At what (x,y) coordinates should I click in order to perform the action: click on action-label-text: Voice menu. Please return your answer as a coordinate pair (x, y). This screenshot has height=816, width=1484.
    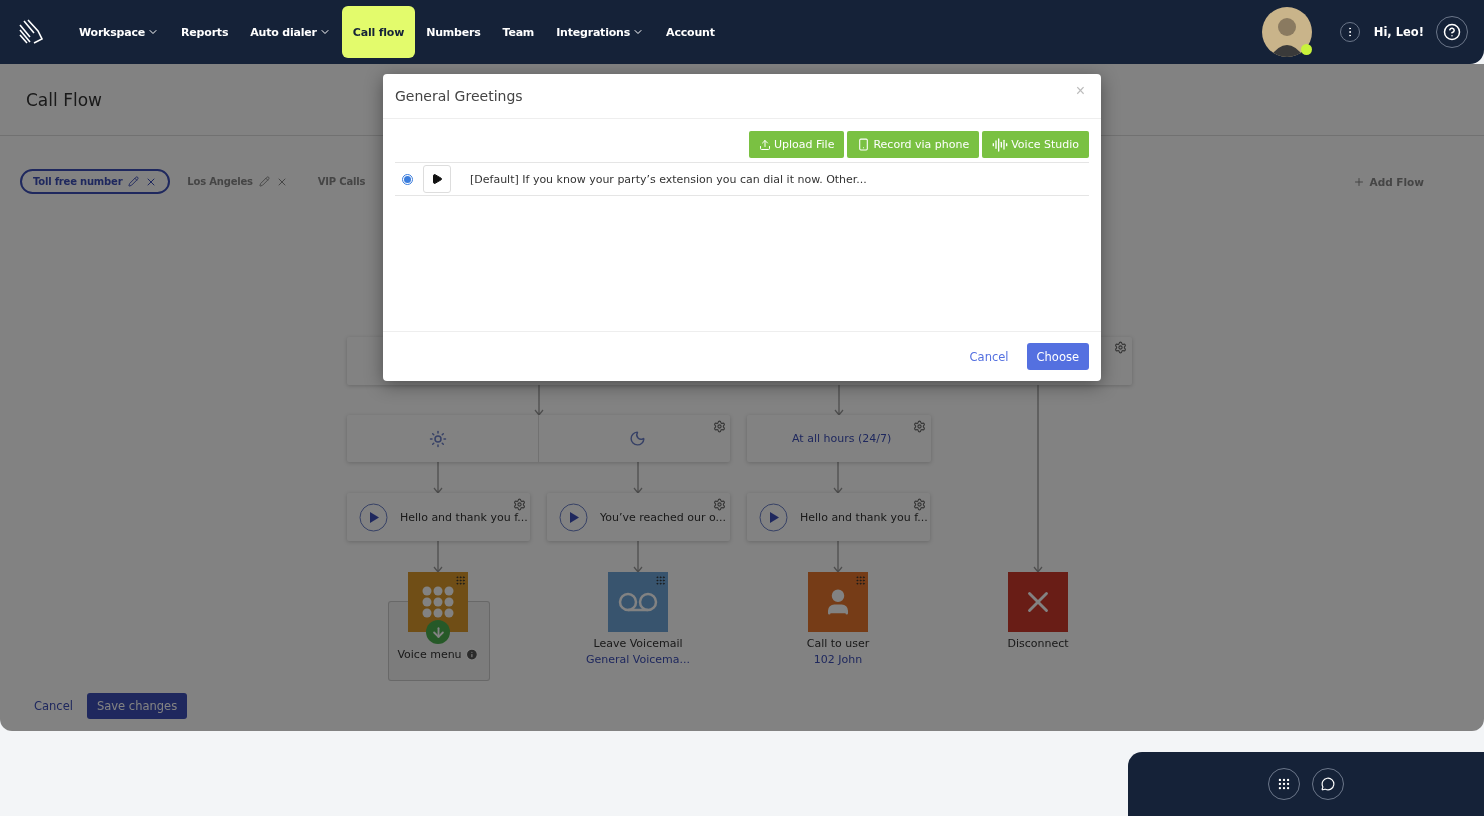
    Looking at the image, I should click on (429, 654).